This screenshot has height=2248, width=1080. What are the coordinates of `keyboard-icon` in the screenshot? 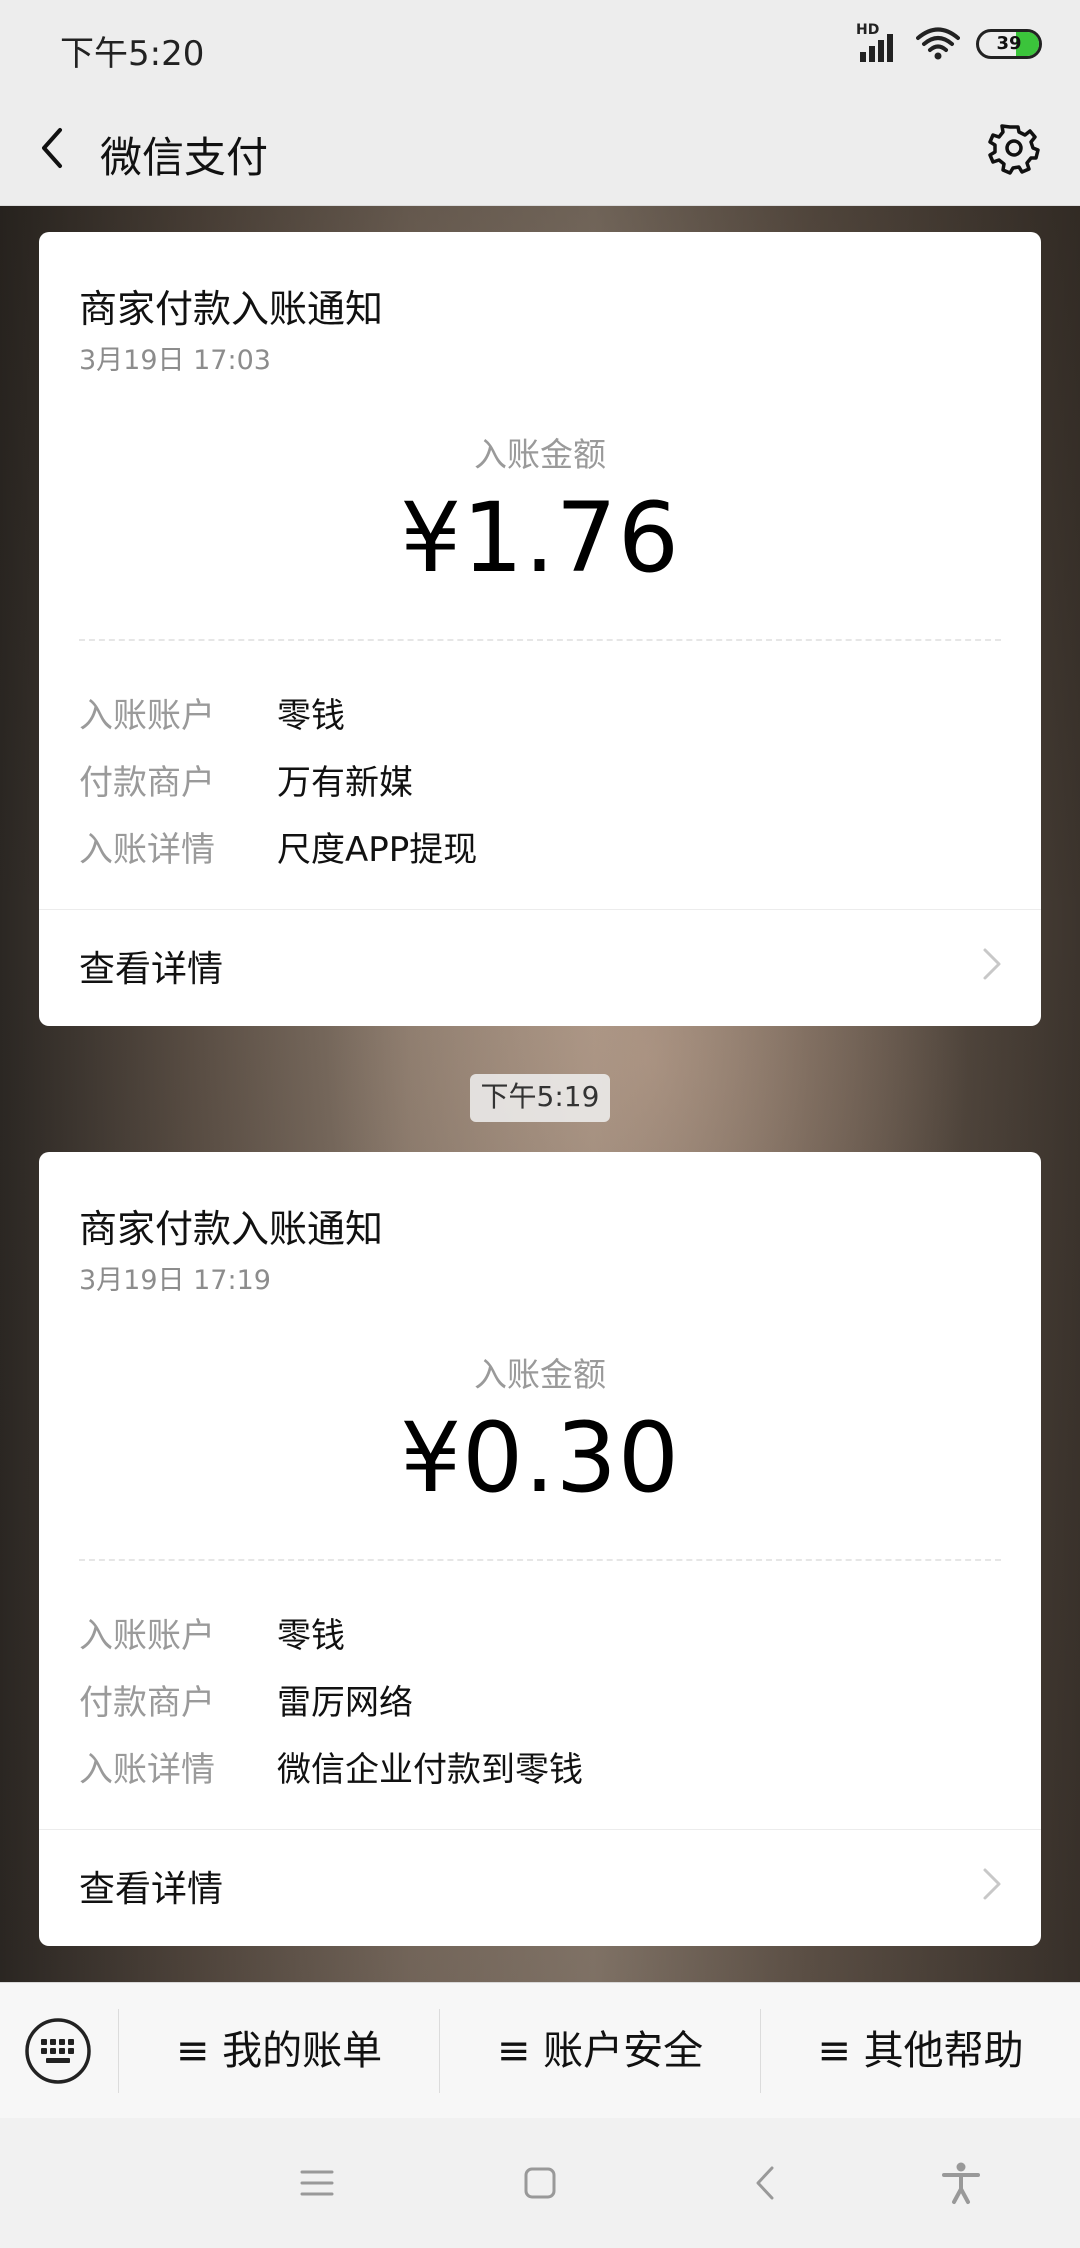 It's located at (58, 2051).